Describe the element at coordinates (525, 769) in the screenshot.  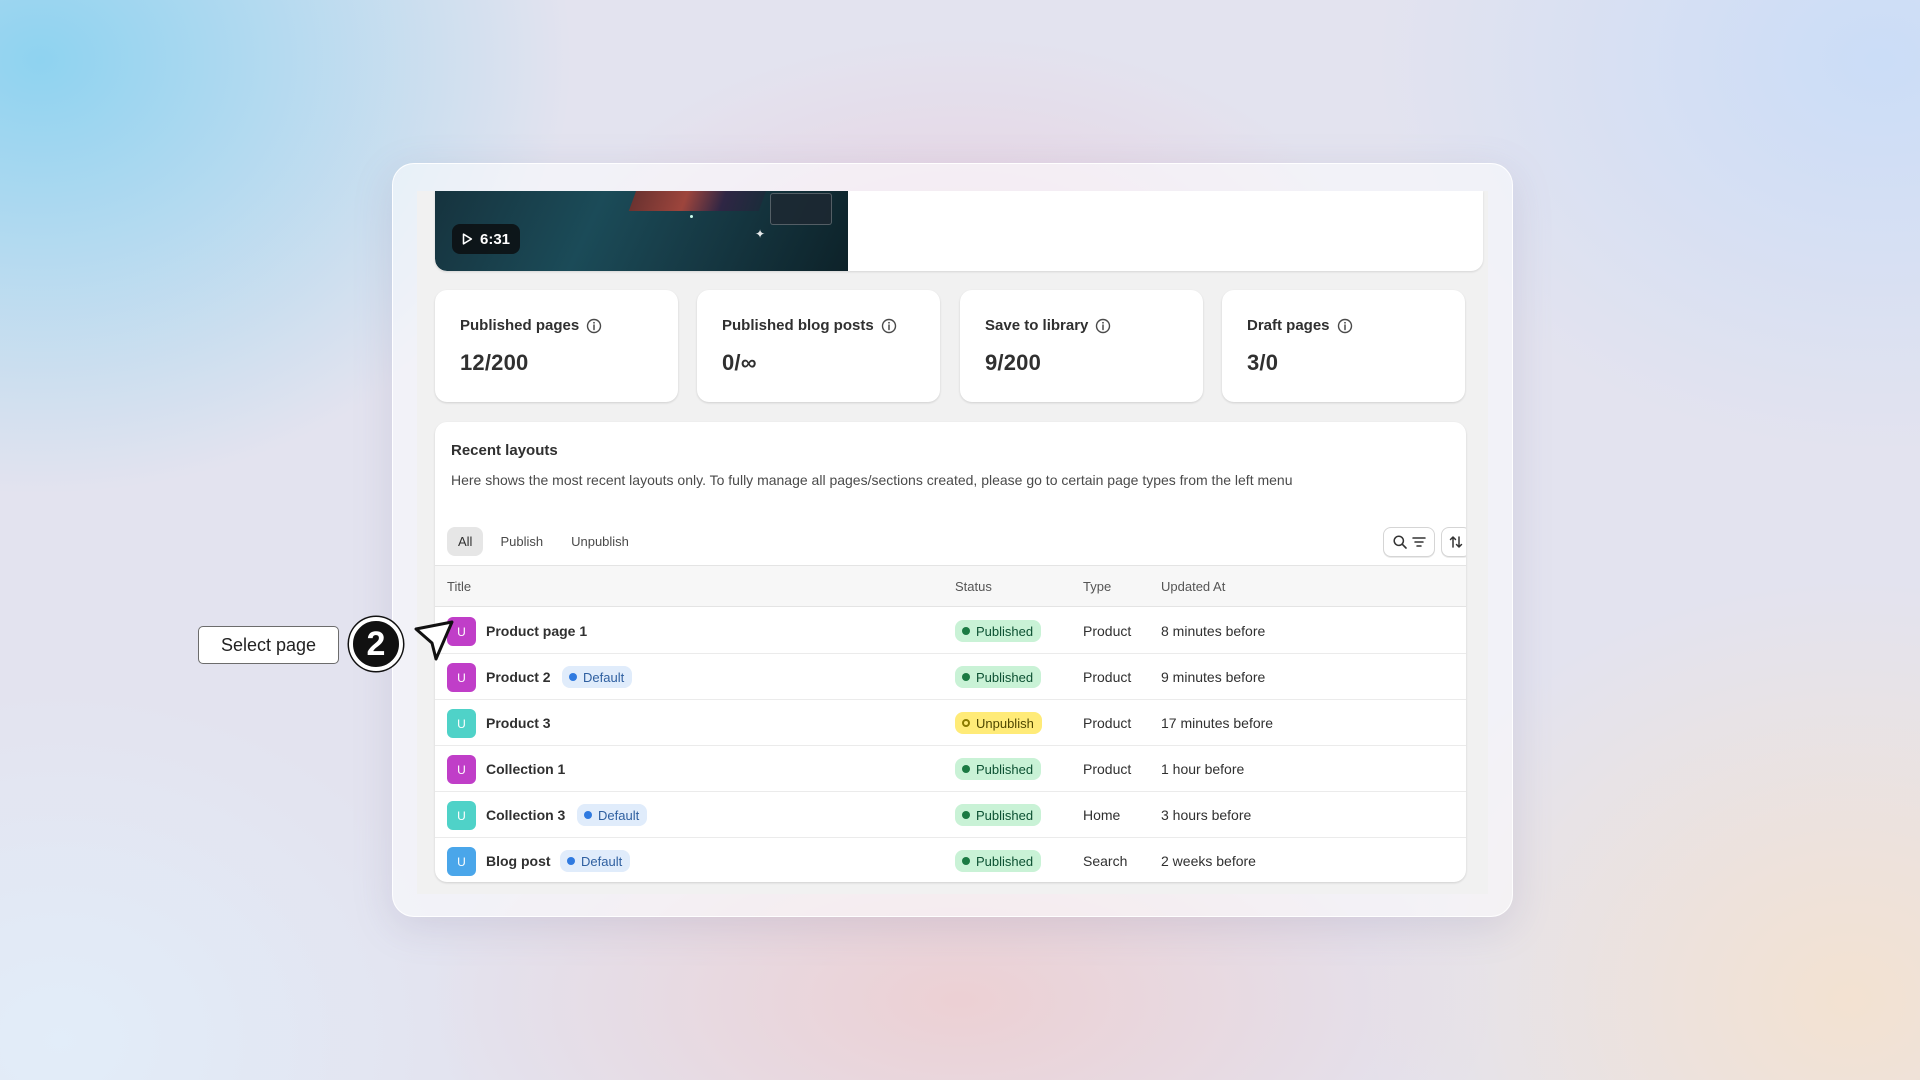
I see `row-title: Collection 1` at that location.